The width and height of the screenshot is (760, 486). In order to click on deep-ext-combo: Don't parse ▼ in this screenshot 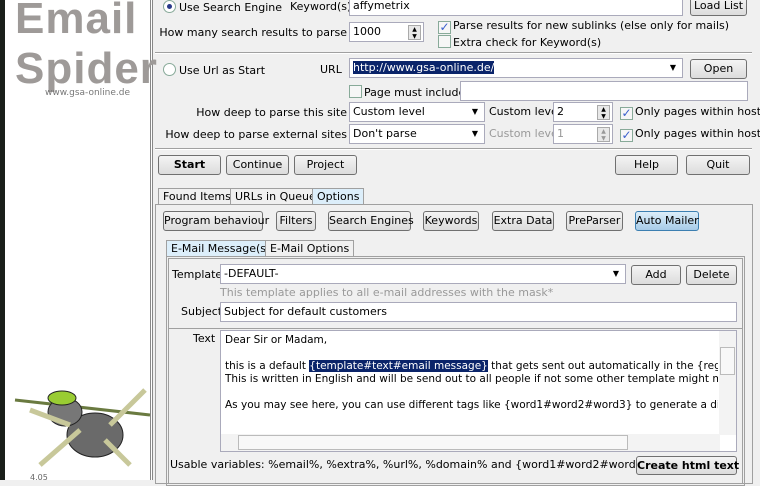, I will do `click(417, 134)`.